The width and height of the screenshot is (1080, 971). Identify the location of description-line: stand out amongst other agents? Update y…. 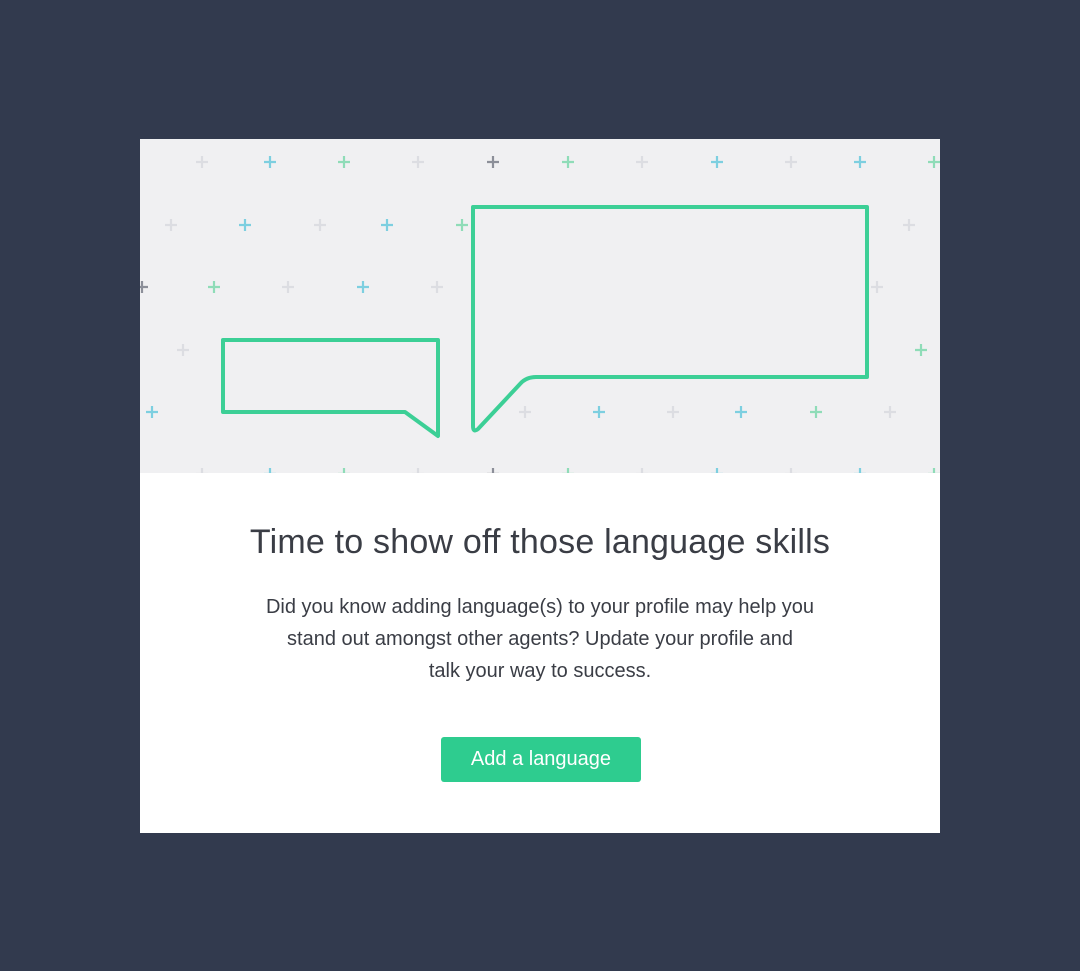
(540, 639).